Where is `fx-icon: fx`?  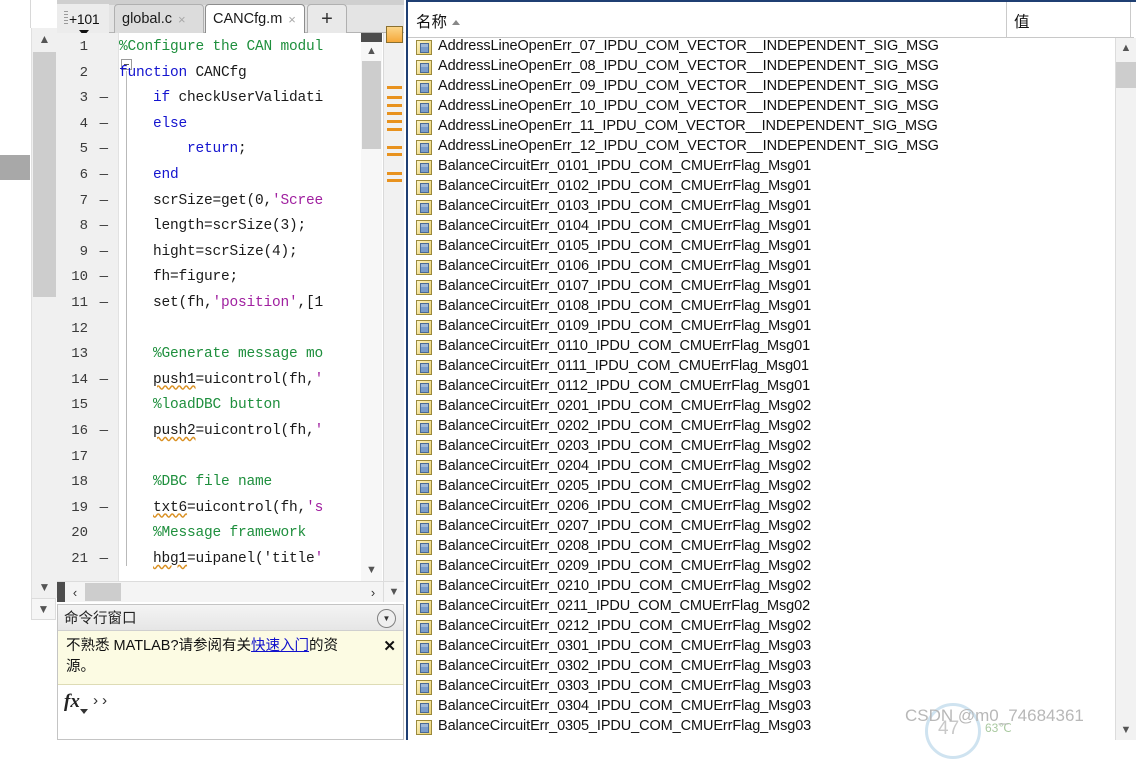 fx-icon: fx is located at coordinates (72, 702).